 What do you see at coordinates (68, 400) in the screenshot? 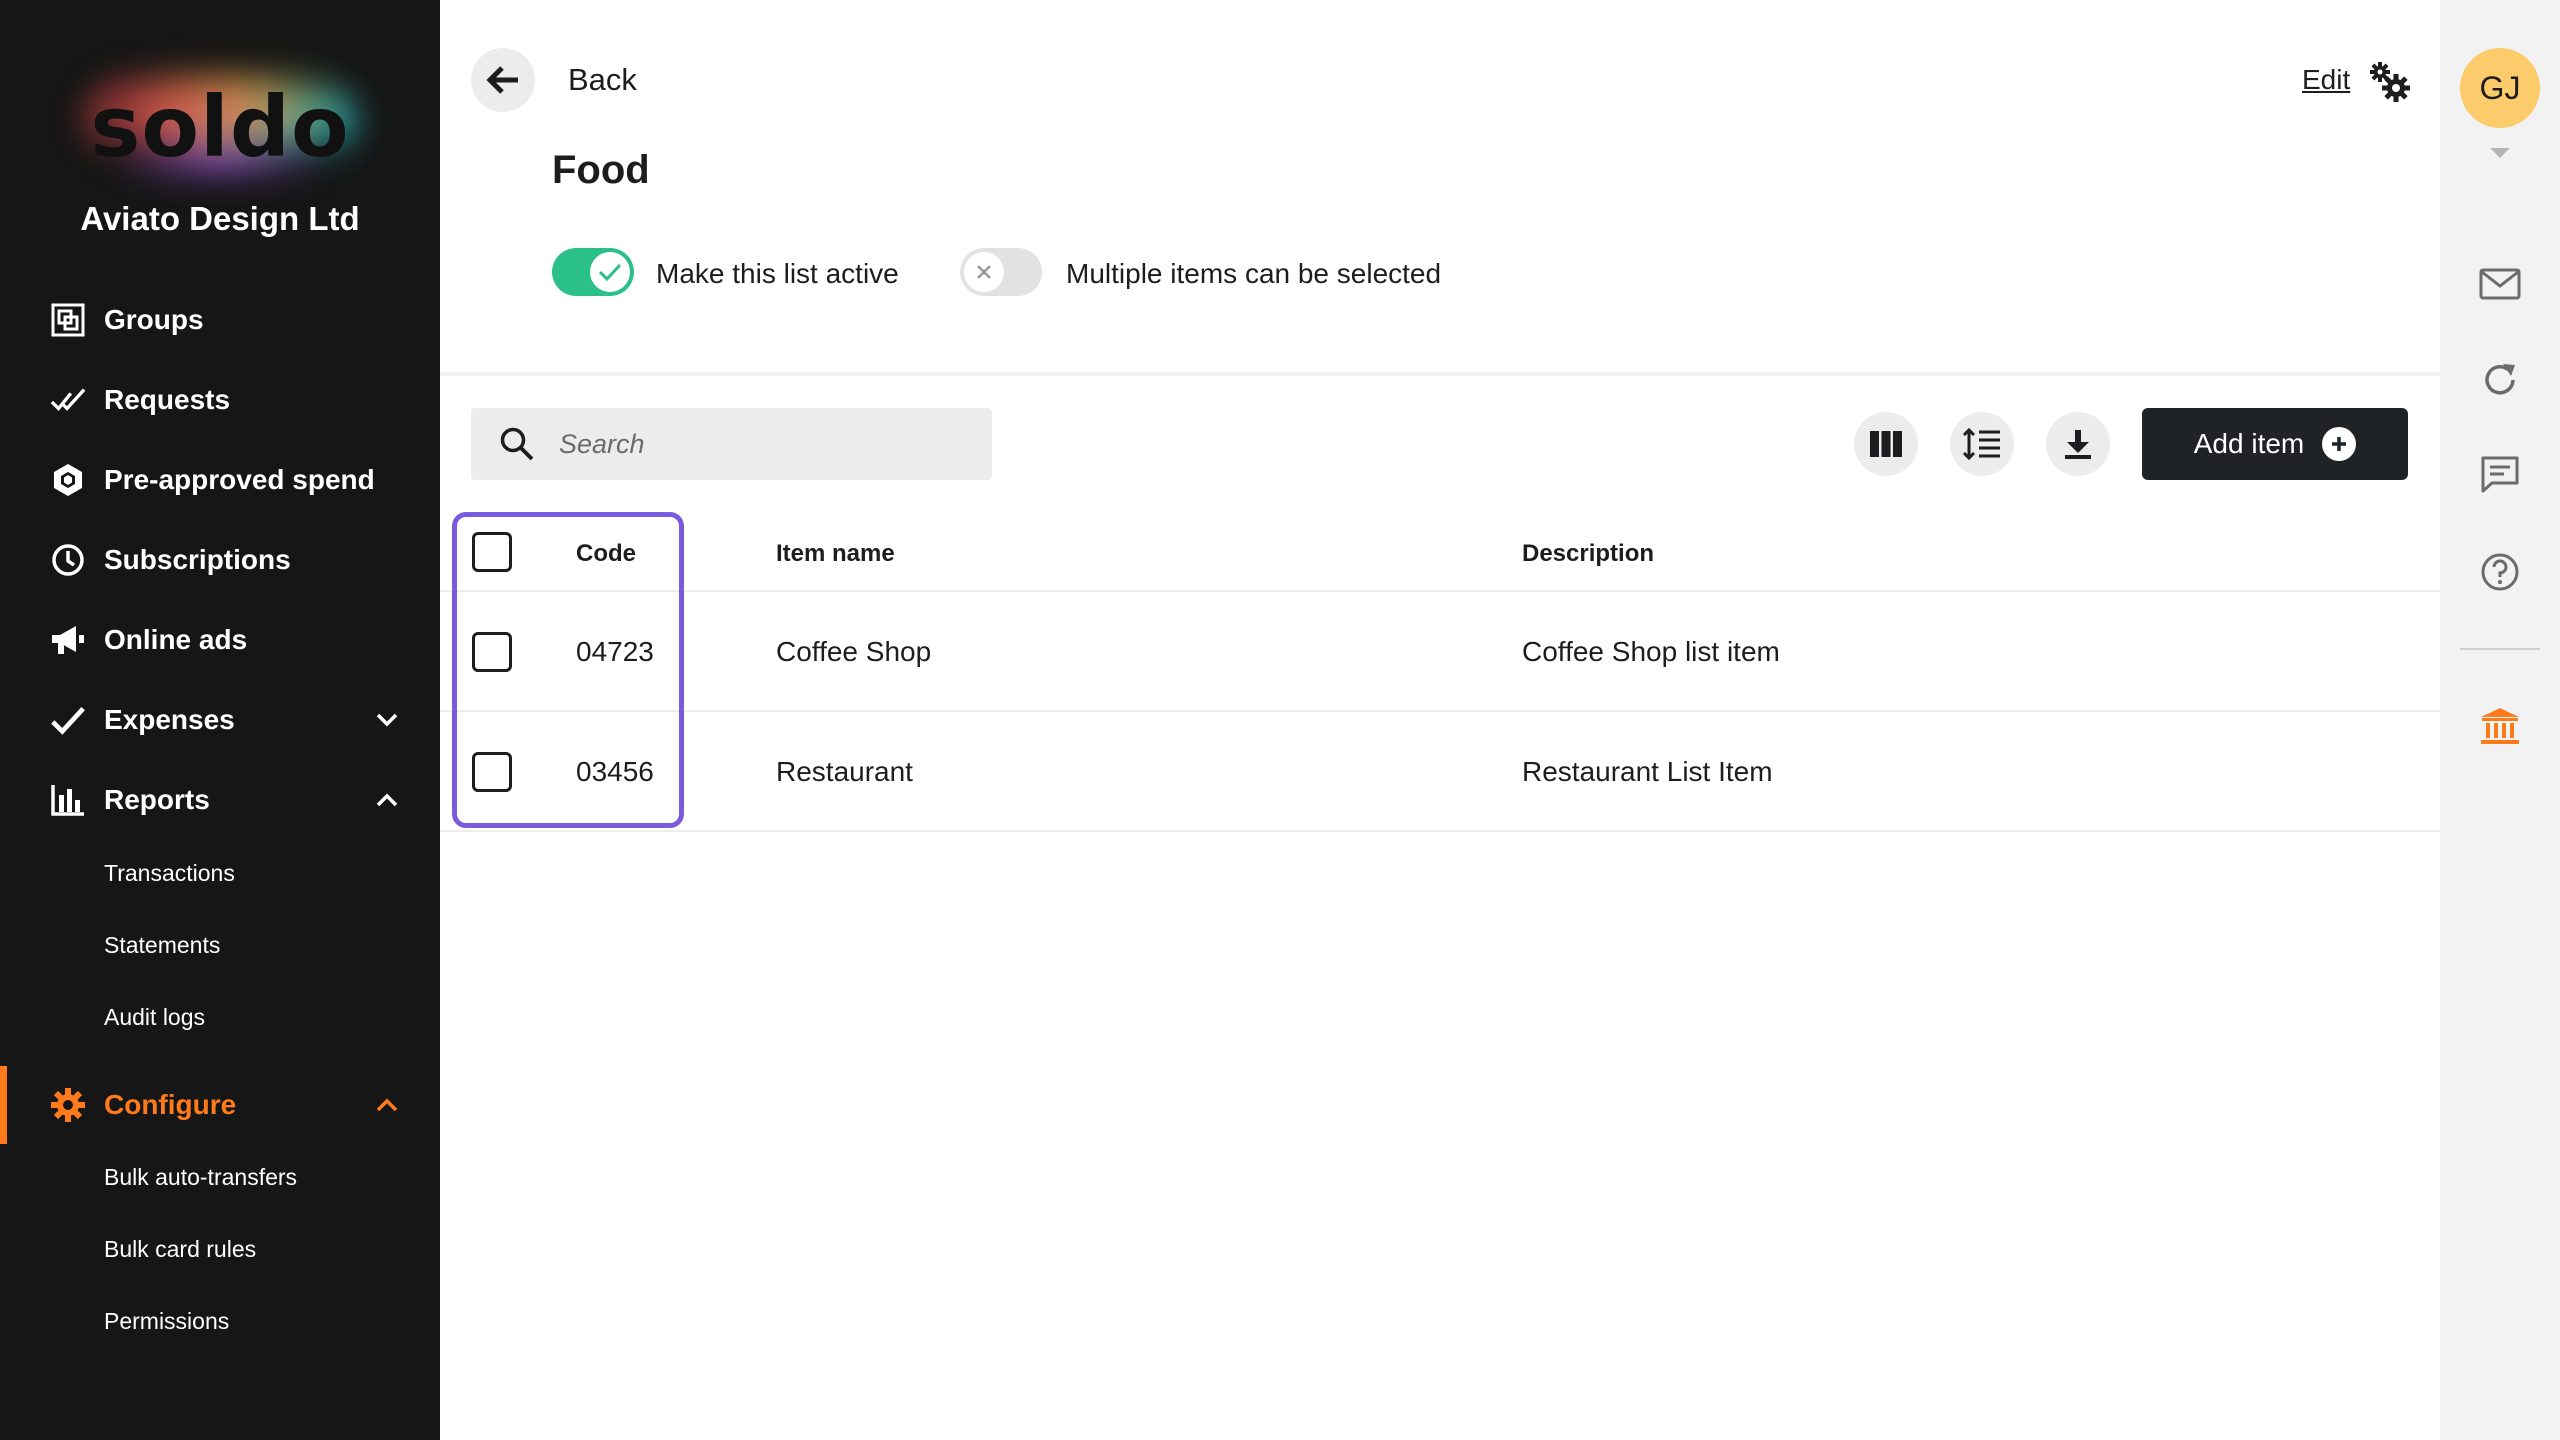
I see `double-check-icon` at bounding box center [68, 400].